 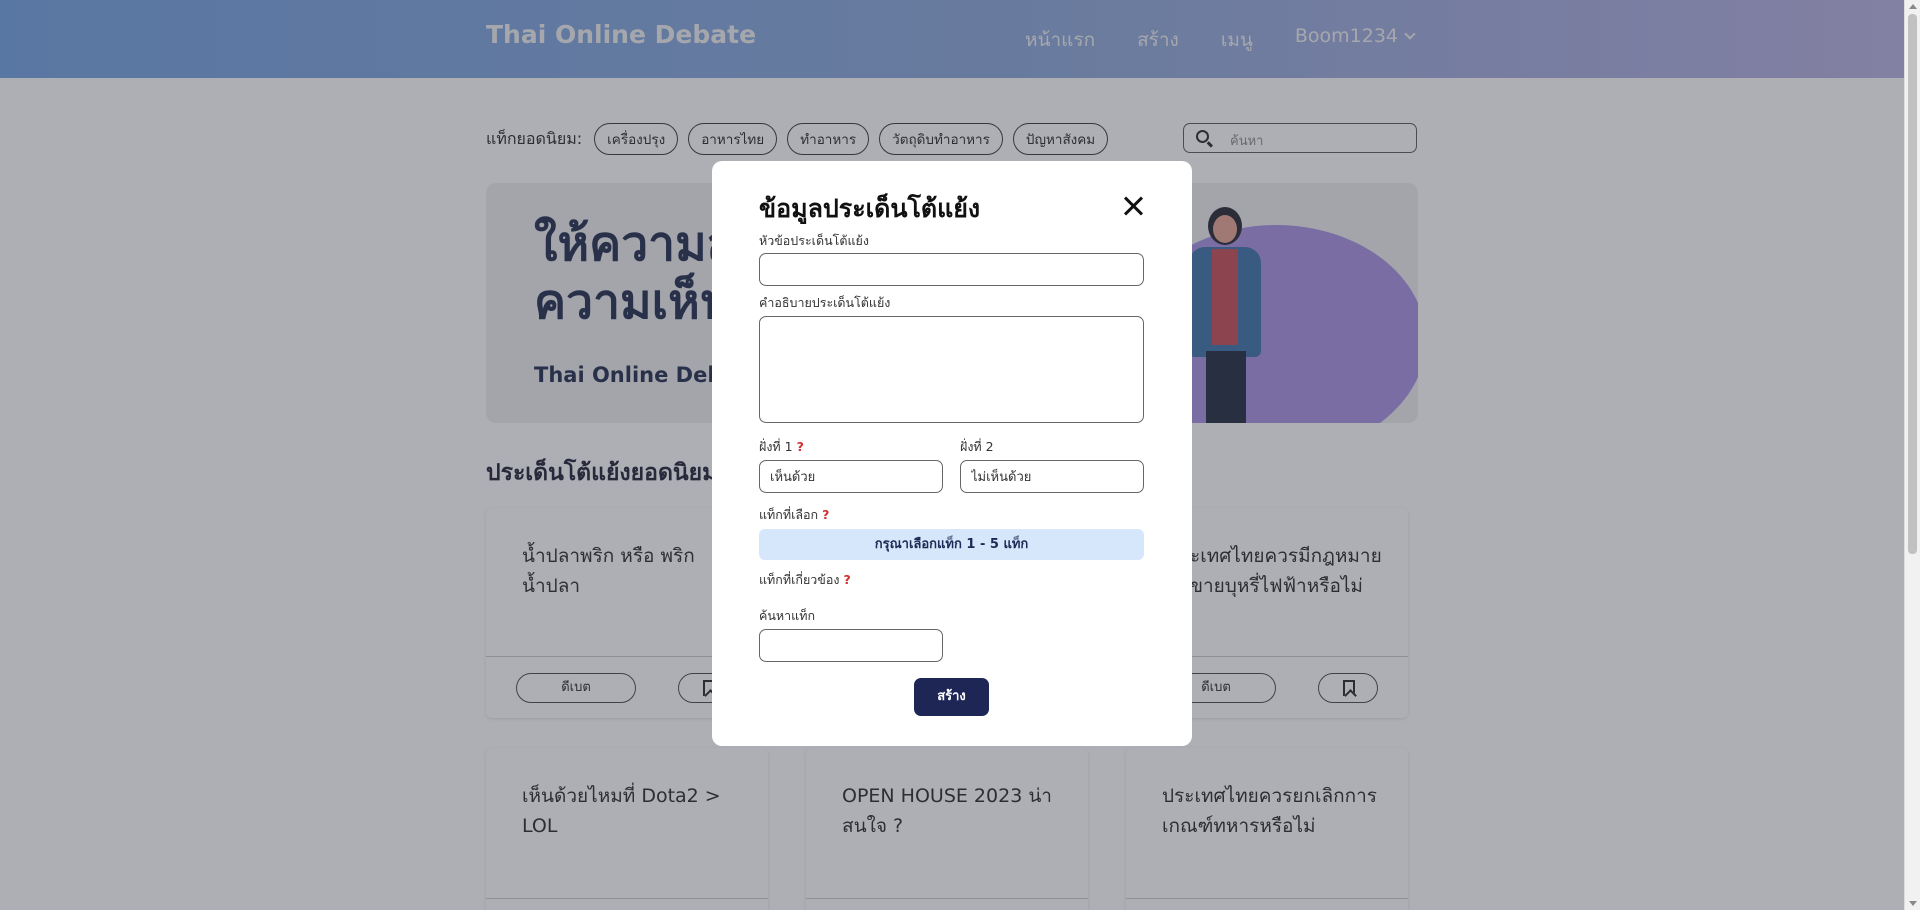 What do you see at coordinates (787, 615) in the screenshot?
I see `search-tag-label: ค้นหาแท็ก` at bounding box center [787, 615].